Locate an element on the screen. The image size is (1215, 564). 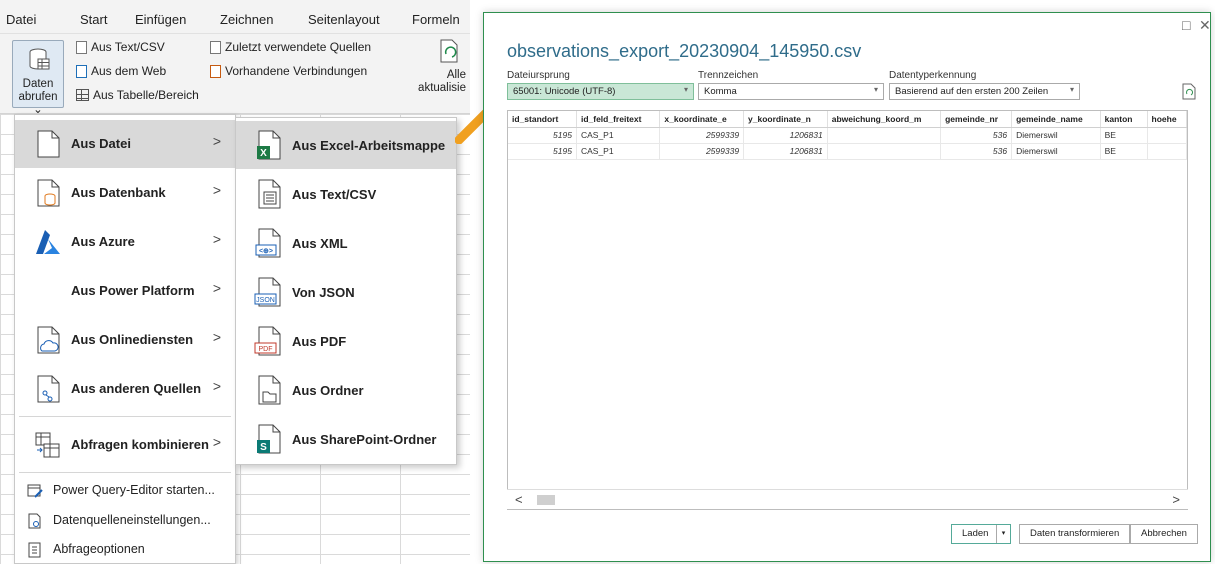
file-origin-label: Dateiursprung is located at coordinates (538, 75).